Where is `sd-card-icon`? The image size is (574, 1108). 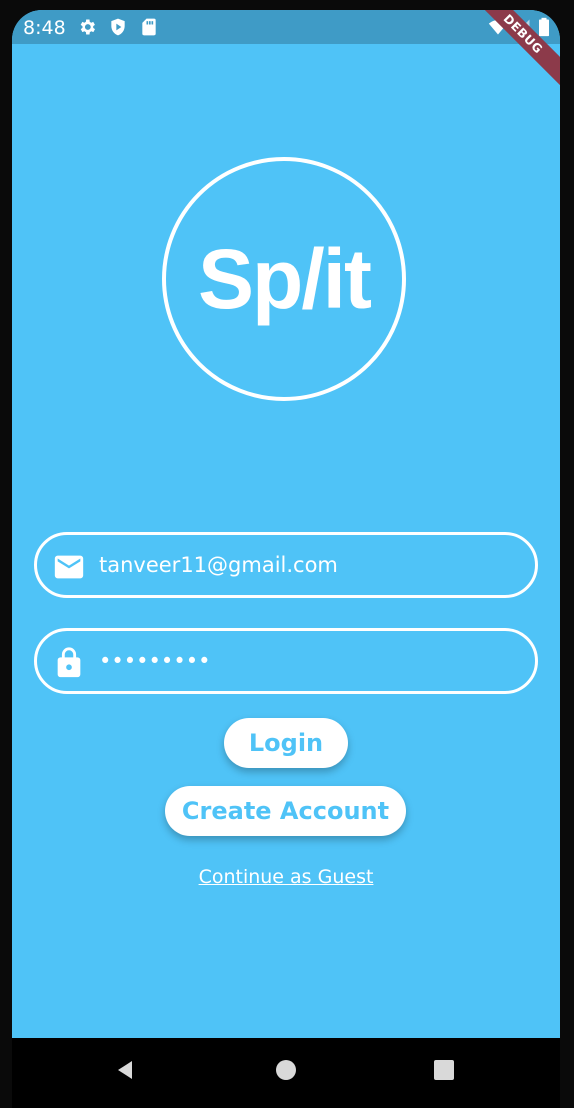 sd-card-icon is located at coordinates (149, 27).